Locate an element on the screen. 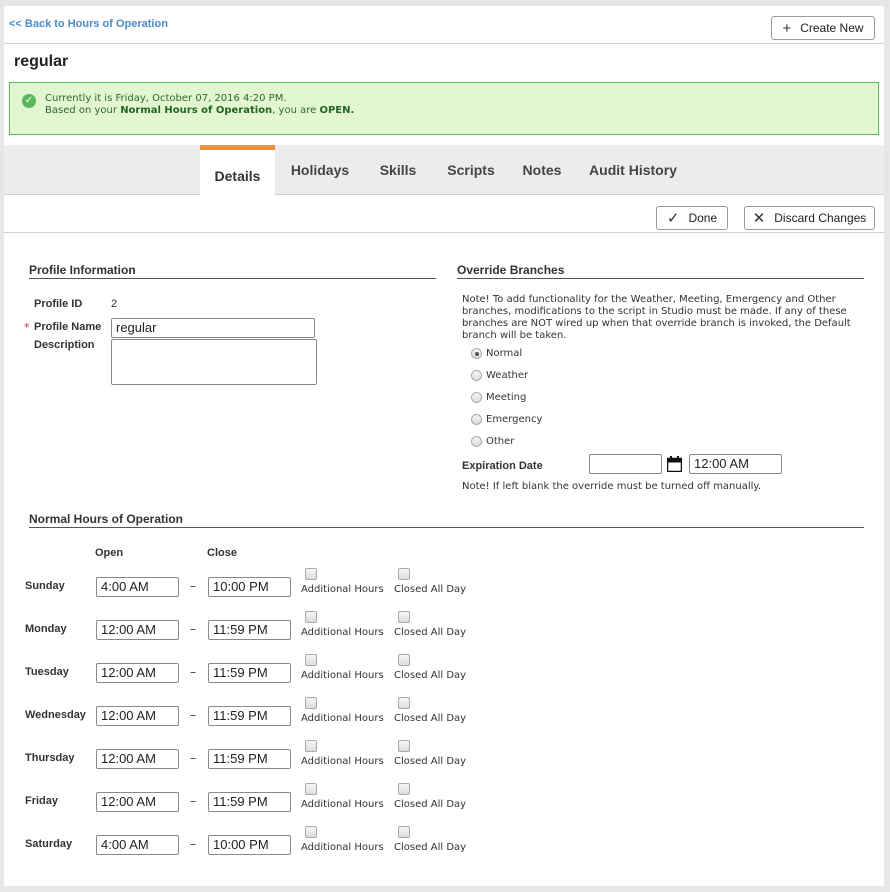 The width and height of the screenshot is (890, 892). additional-hours-checkbox-friday is located at coordinates (311, 789).